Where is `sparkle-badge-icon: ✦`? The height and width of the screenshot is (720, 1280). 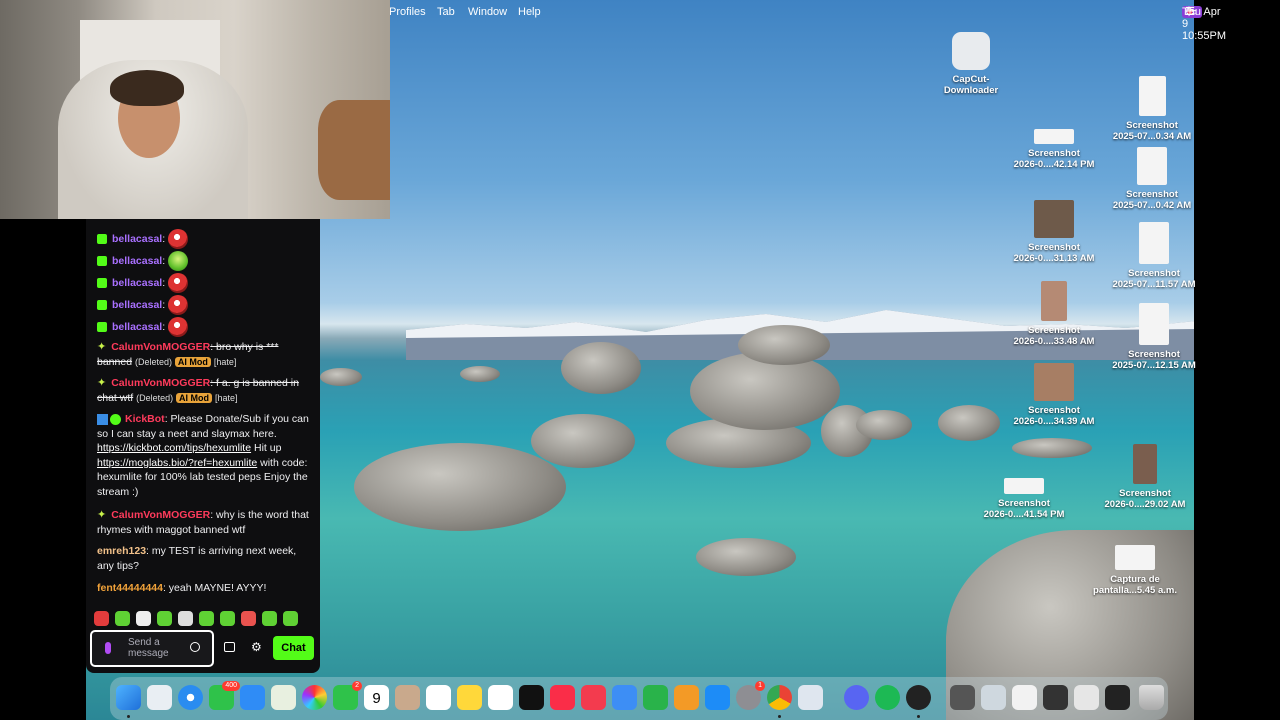 sparkle-badge-icon: ✦ is located at coordinates (102, 347).